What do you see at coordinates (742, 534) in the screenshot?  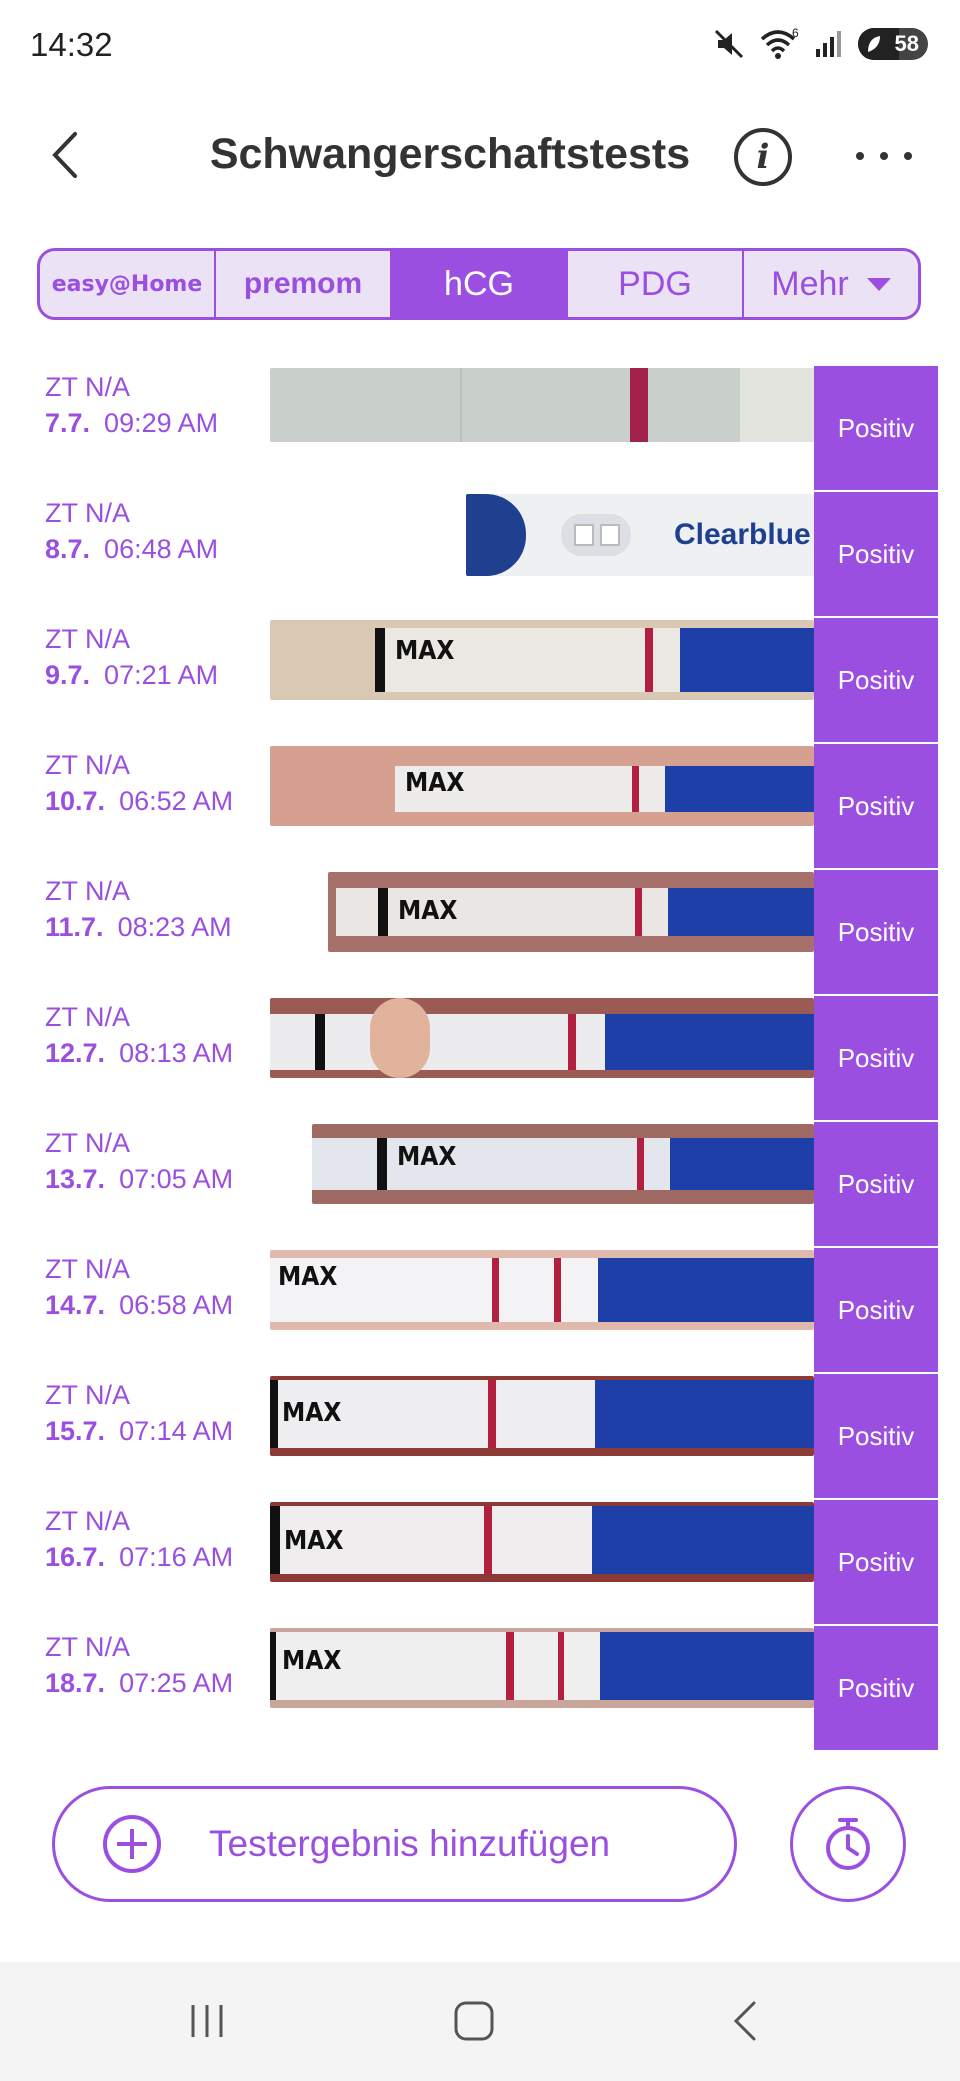 I see `brand-label: Clearblue` at bounding box center [742, 534].